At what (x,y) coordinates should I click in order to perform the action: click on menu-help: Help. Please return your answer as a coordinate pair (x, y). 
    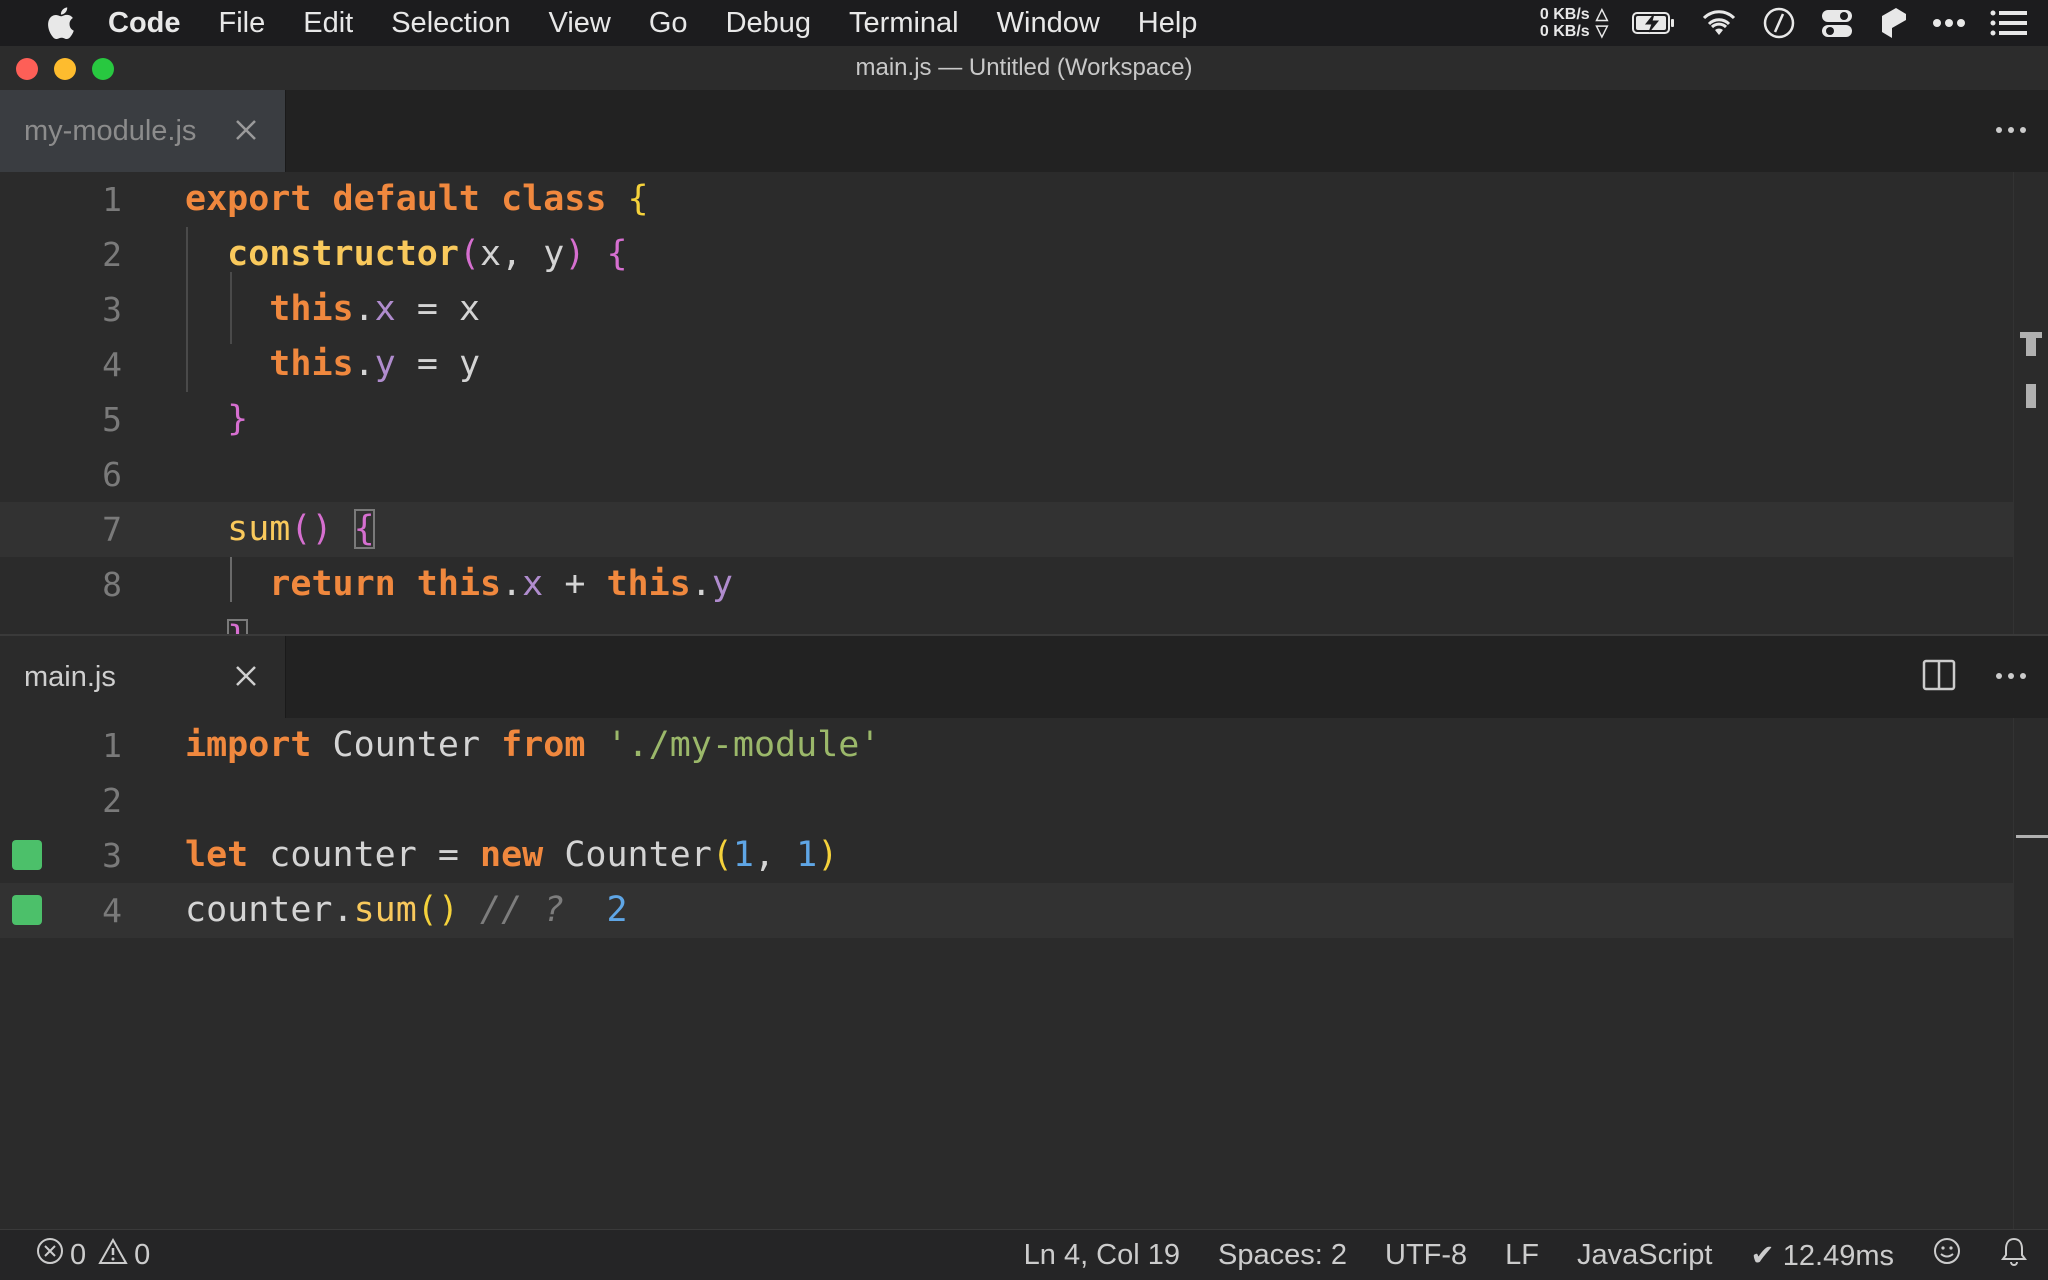
    Looking at the image, I should click on (1168, 23).